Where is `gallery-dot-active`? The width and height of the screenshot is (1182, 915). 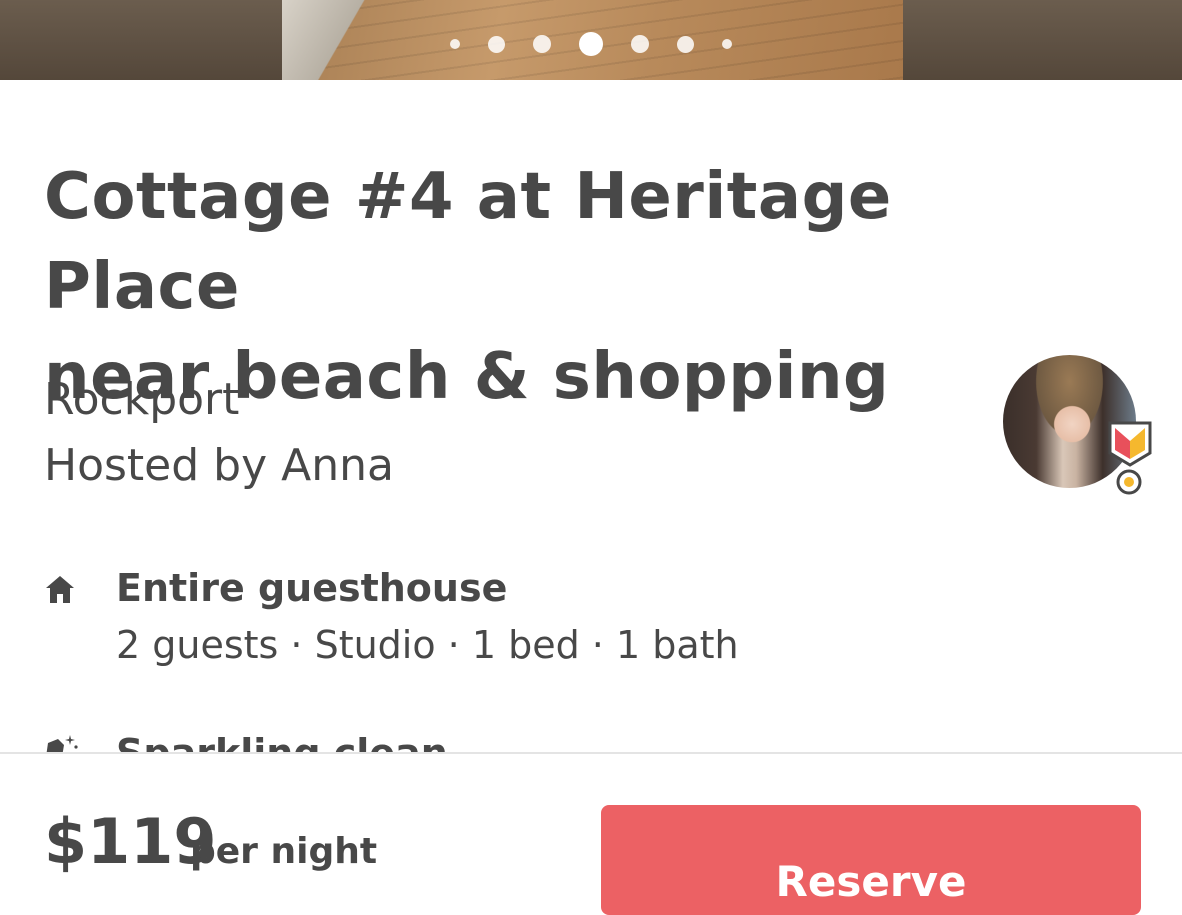 gallery-dot-active is located at coordinates (591, 44).